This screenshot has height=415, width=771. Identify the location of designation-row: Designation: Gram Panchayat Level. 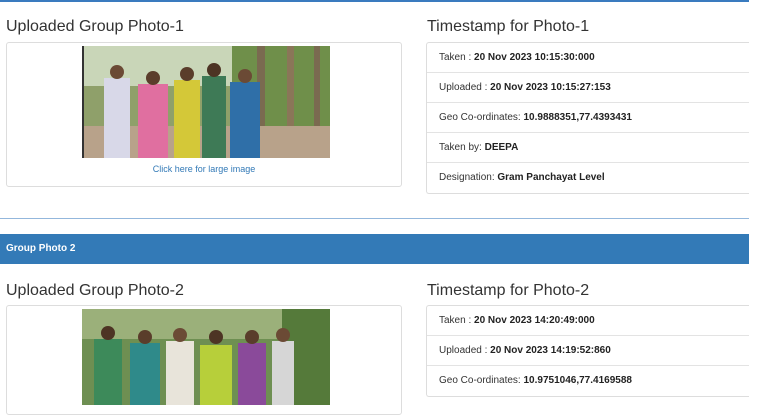
(522, 177).